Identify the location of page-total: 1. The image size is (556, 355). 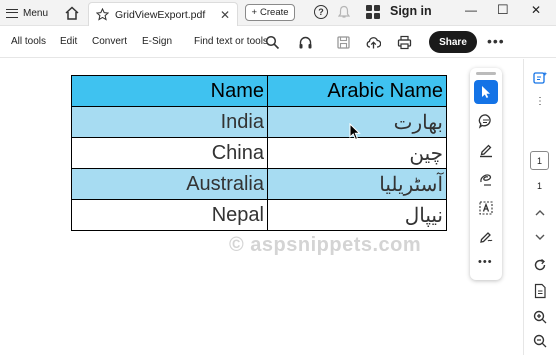
(540, 186).